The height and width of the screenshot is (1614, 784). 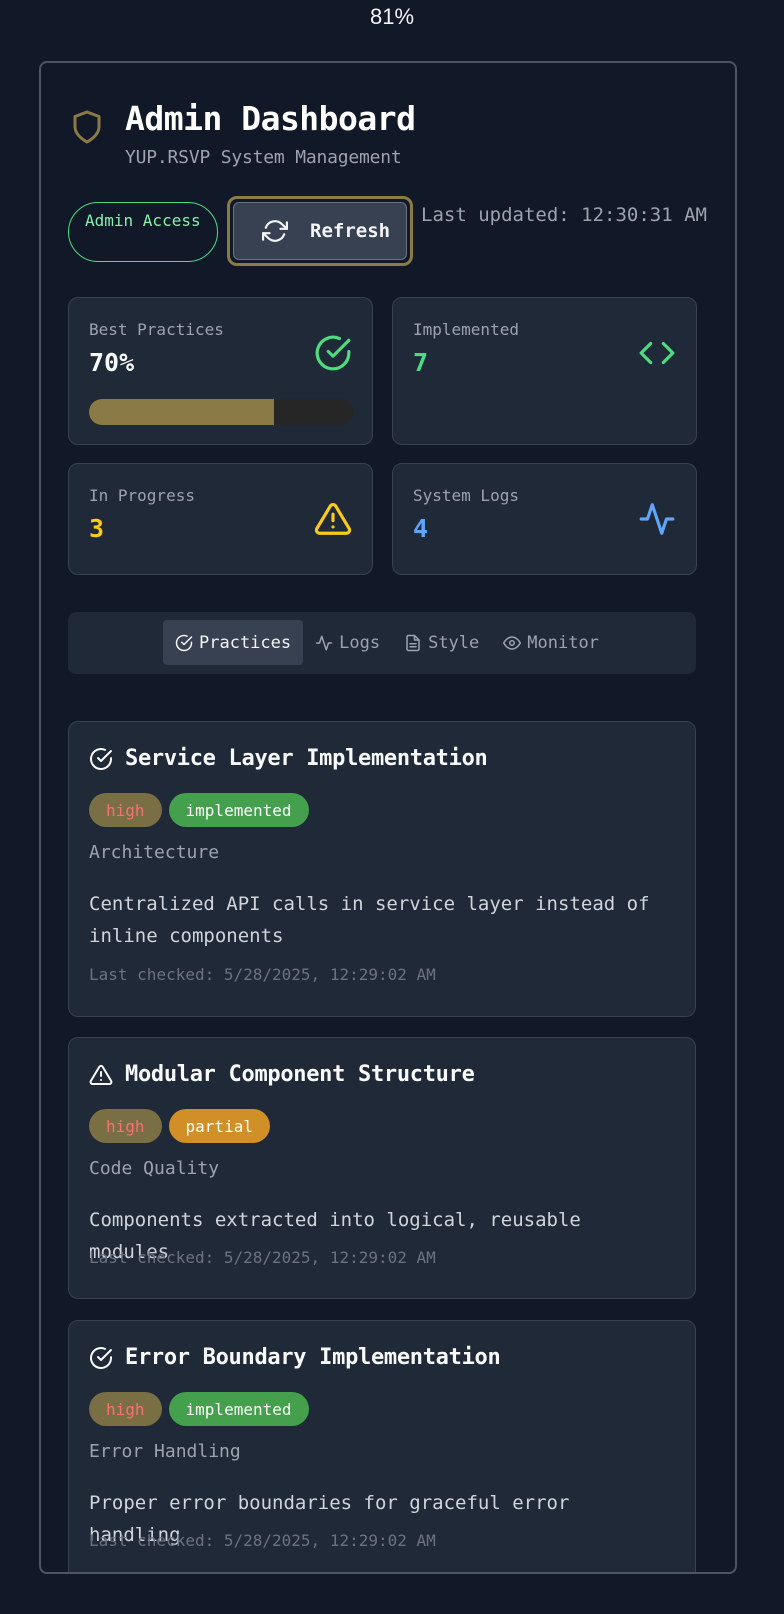 I want to click on practice-category: Architecture, so click(x=154, y=852).